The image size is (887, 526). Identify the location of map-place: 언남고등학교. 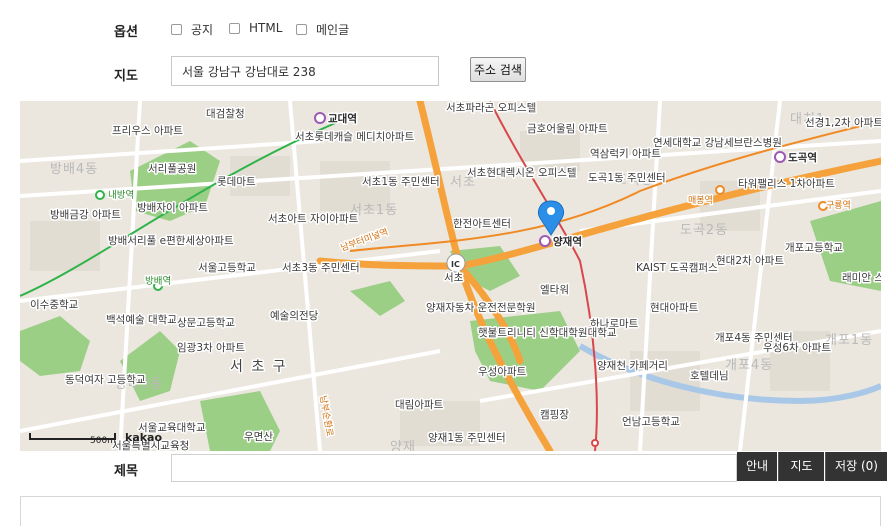
(651, 422).